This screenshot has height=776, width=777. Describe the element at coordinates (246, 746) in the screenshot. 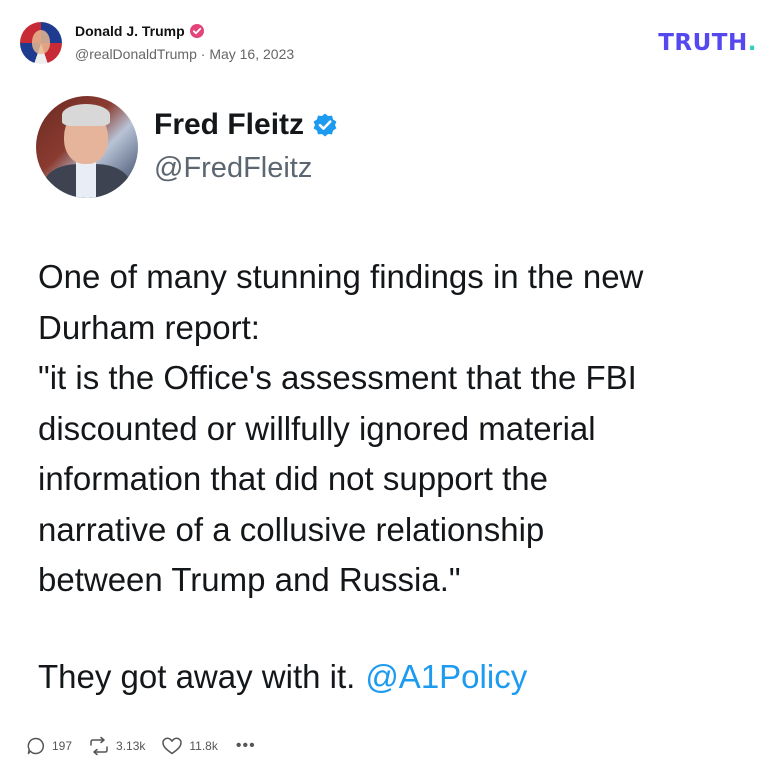

I see `more-icon: •••` at that location.